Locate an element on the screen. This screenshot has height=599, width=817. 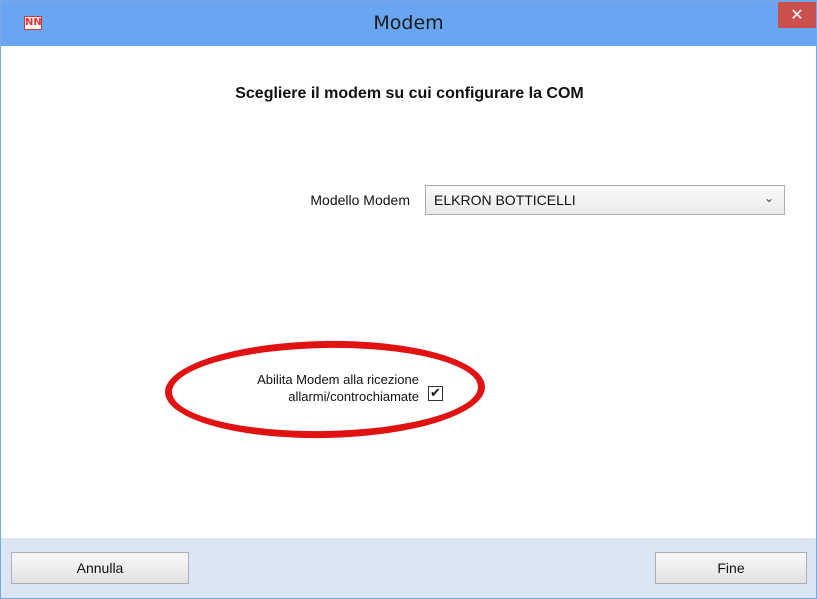
modem-model-value: ELKRON BOTTICELLI is located at coordinates (505, 200).